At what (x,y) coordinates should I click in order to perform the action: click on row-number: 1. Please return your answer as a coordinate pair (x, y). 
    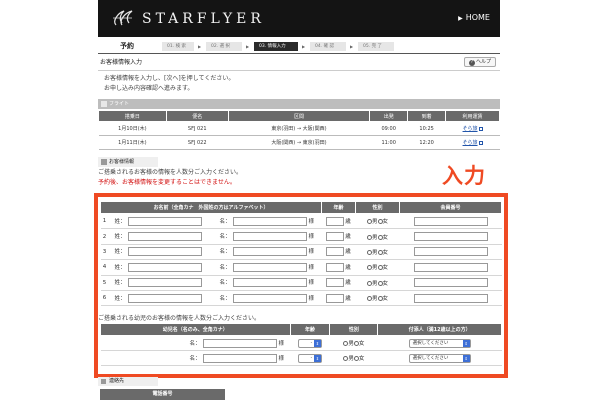
    Looking at the image, I should click on (104, 221).